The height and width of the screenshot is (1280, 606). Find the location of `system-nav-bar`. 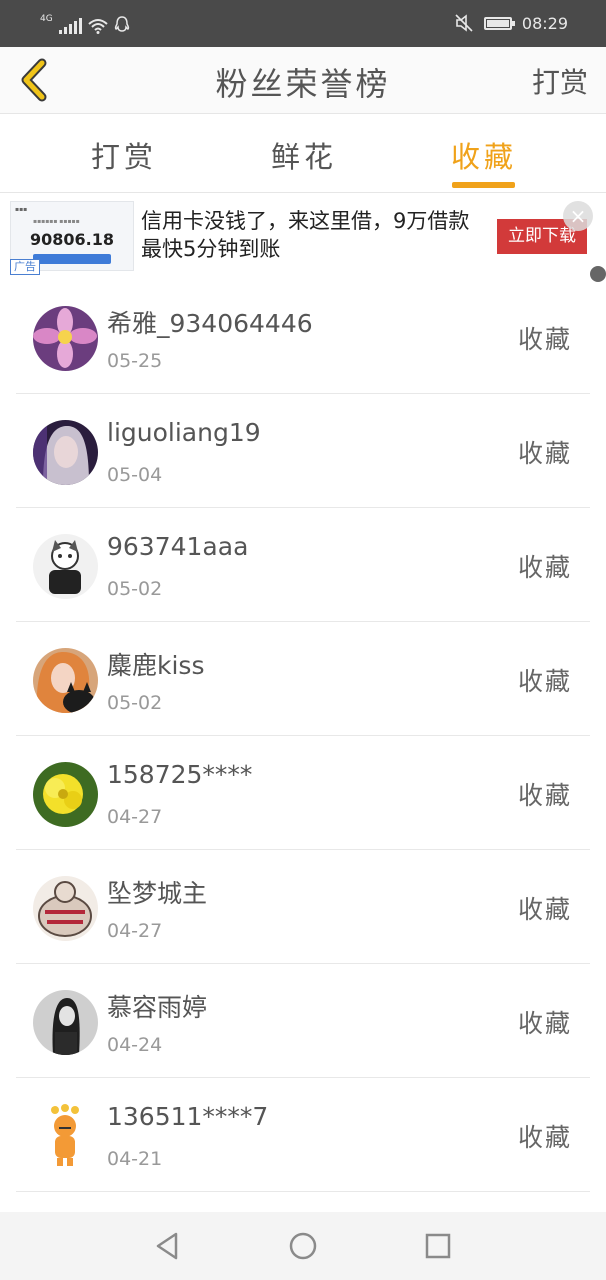

system-nav-bar is located at coordinates (303, 1246).